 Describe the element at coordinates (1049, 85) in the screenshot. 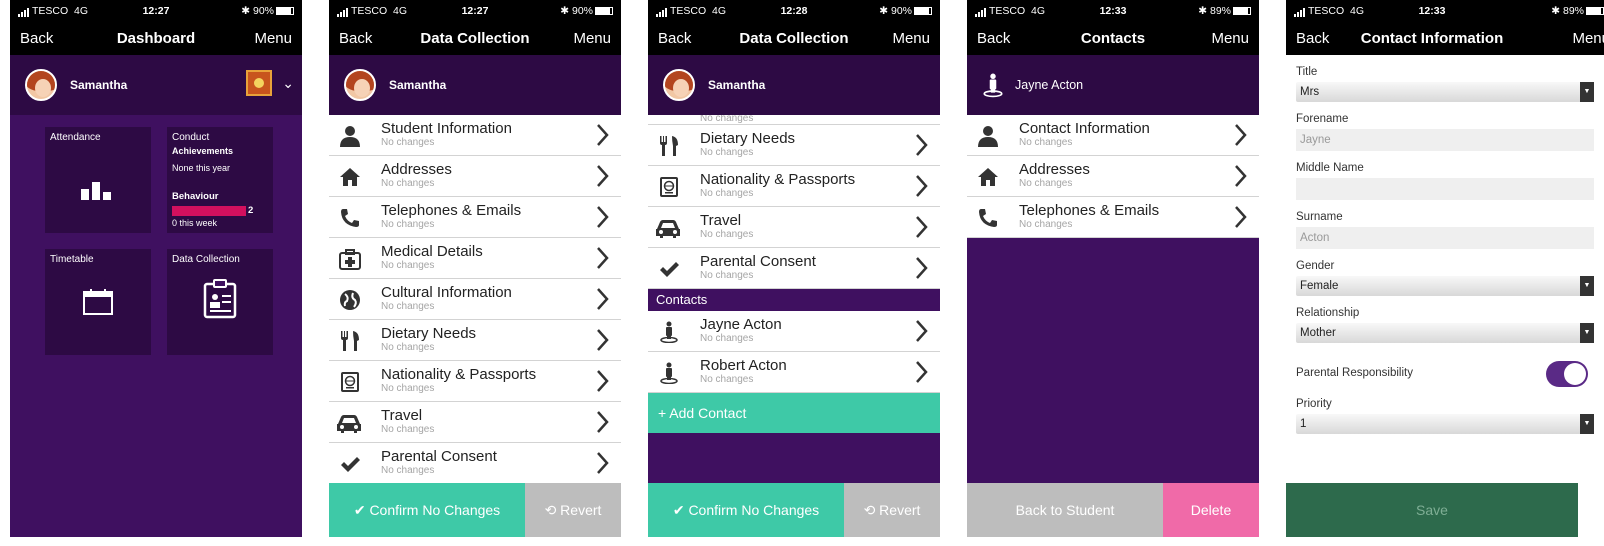

I see `contact-name: Jayne Acton` at that location.